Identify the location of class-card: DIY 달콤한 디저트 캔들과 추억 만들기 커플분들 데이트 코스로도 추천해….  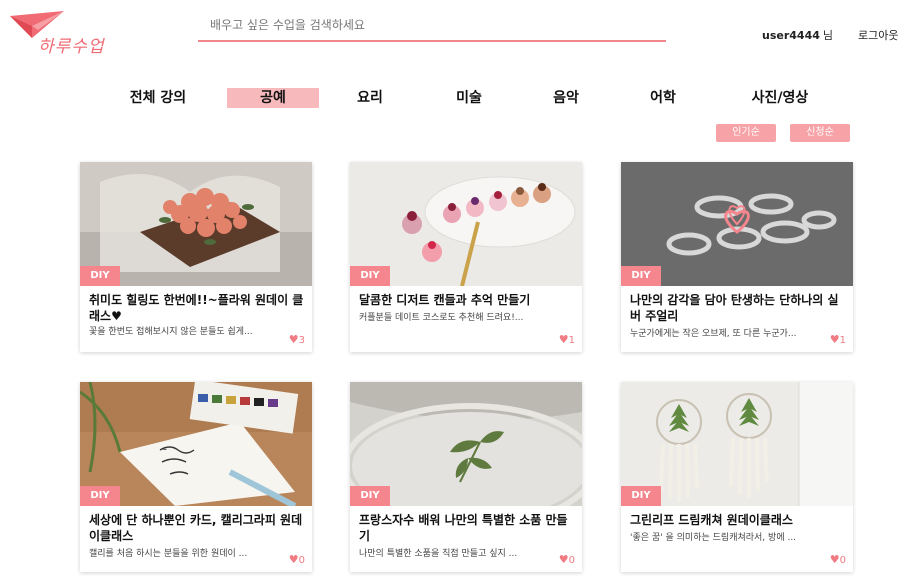
(466, 257).